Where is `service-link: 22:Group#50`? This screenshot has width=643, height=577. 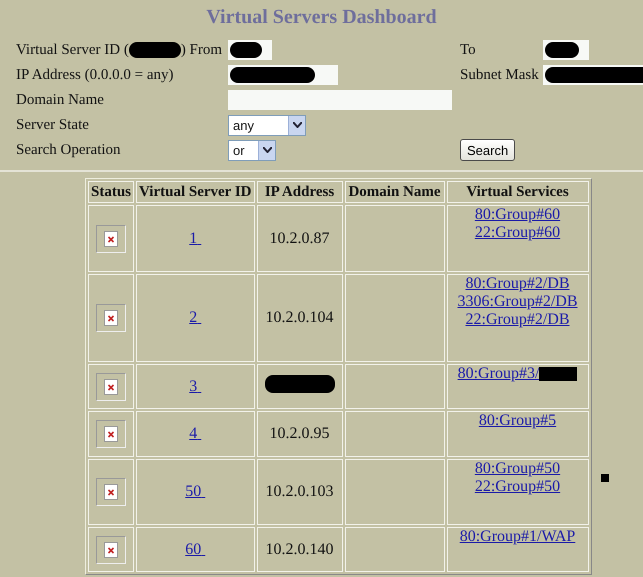 service-link: 22:Group#50 is located at coordinates (517, 487).